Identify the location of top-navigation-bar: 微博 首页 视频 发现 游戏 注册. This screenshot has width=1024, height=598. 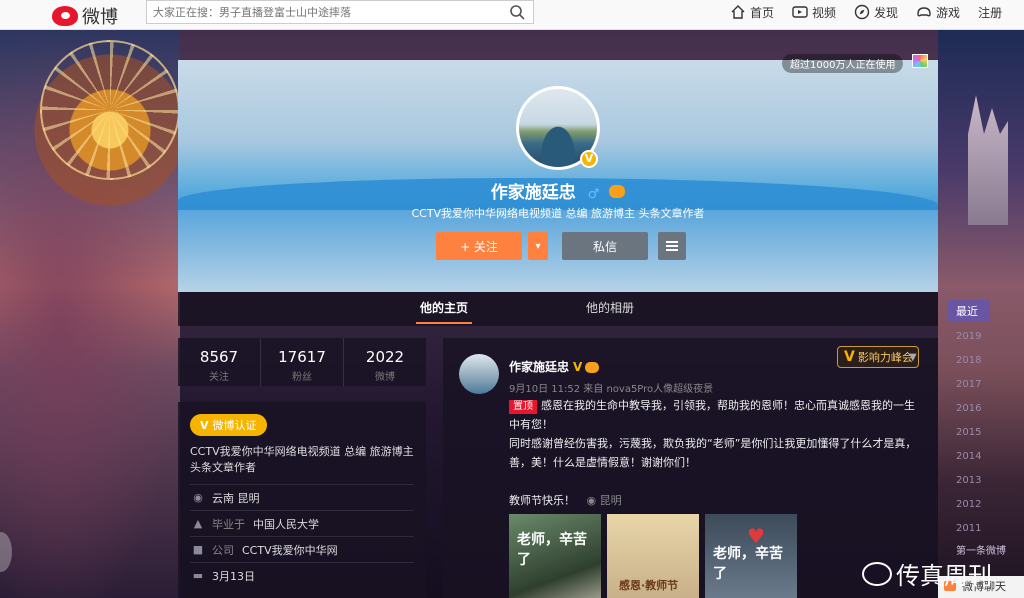
(512, 15).